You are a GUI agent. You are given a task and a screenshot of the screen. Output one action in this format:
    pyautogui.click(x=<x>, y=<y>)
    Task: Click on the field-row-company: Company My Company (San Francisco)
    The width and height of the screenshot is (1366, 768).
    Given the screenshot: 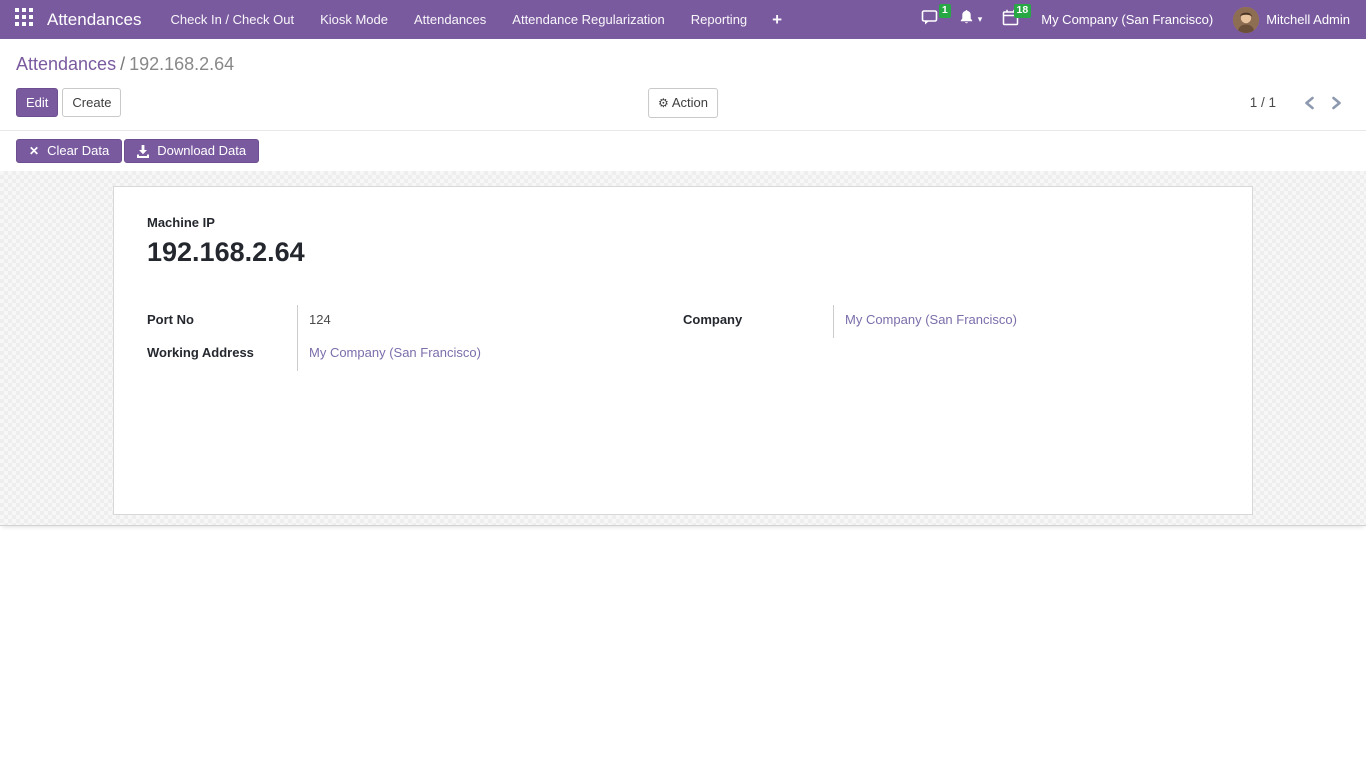 What is the action you would take?
    pyautogui.click(x=951, y=321)
    